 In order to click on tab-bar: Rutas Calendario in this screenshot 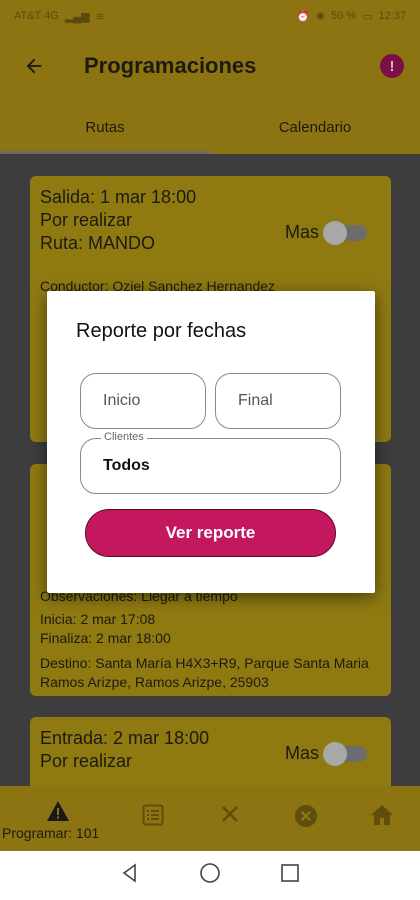, I will do `click(210, 127)`.